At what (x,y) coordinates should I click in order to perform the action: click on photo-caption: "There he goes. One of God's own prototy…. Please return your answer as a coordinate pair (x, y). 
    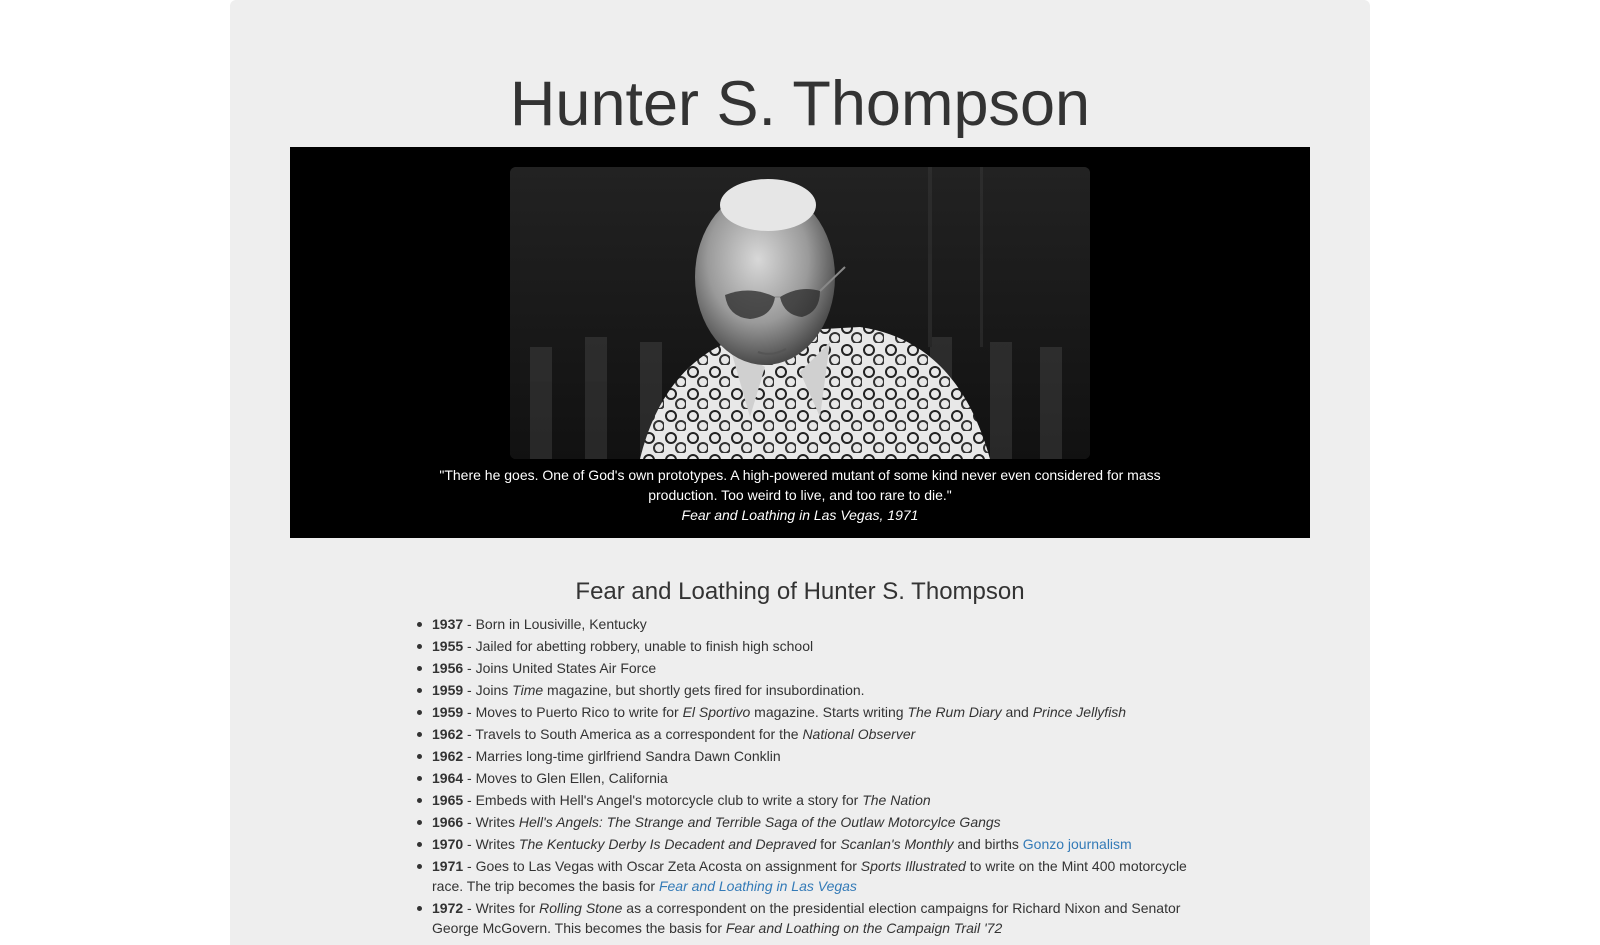
    Looking at the image, I should click on (800, 495).